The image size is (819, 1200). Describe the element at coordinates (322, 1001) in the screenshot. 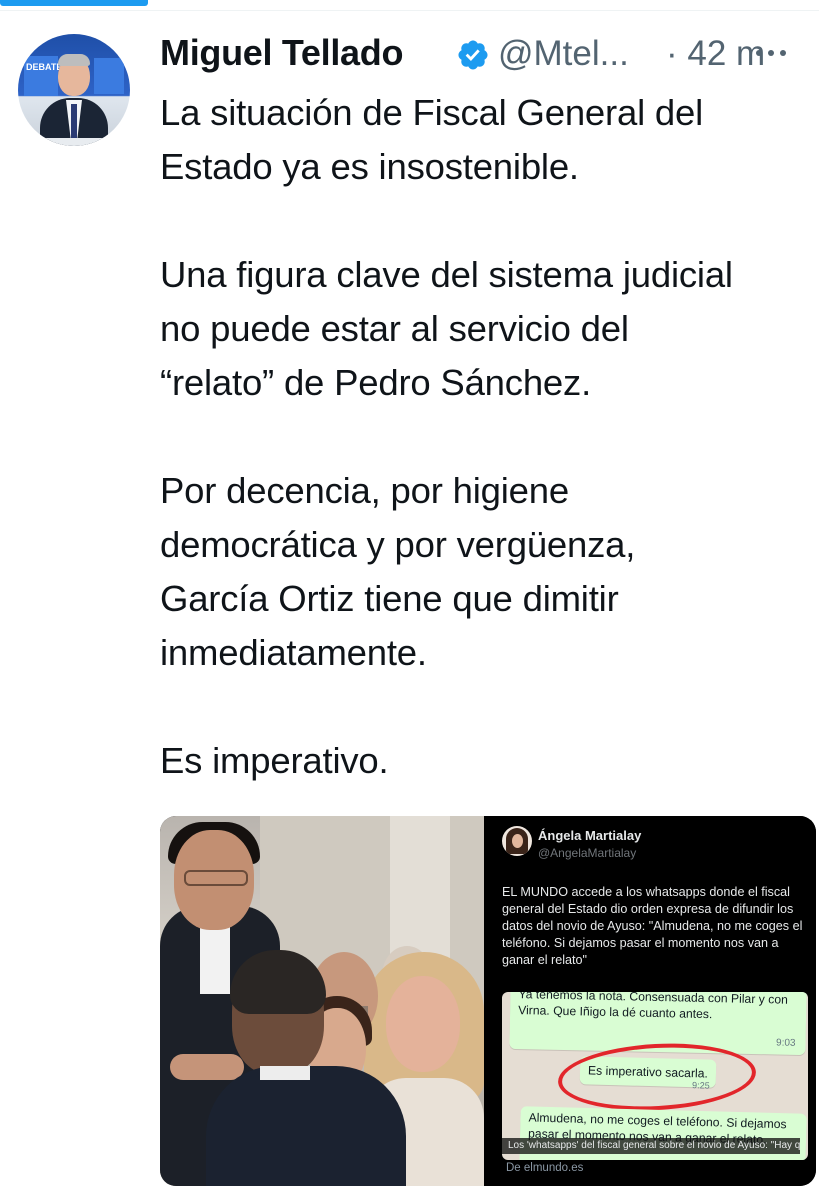

I see `photo-people-ceremony` at that location.